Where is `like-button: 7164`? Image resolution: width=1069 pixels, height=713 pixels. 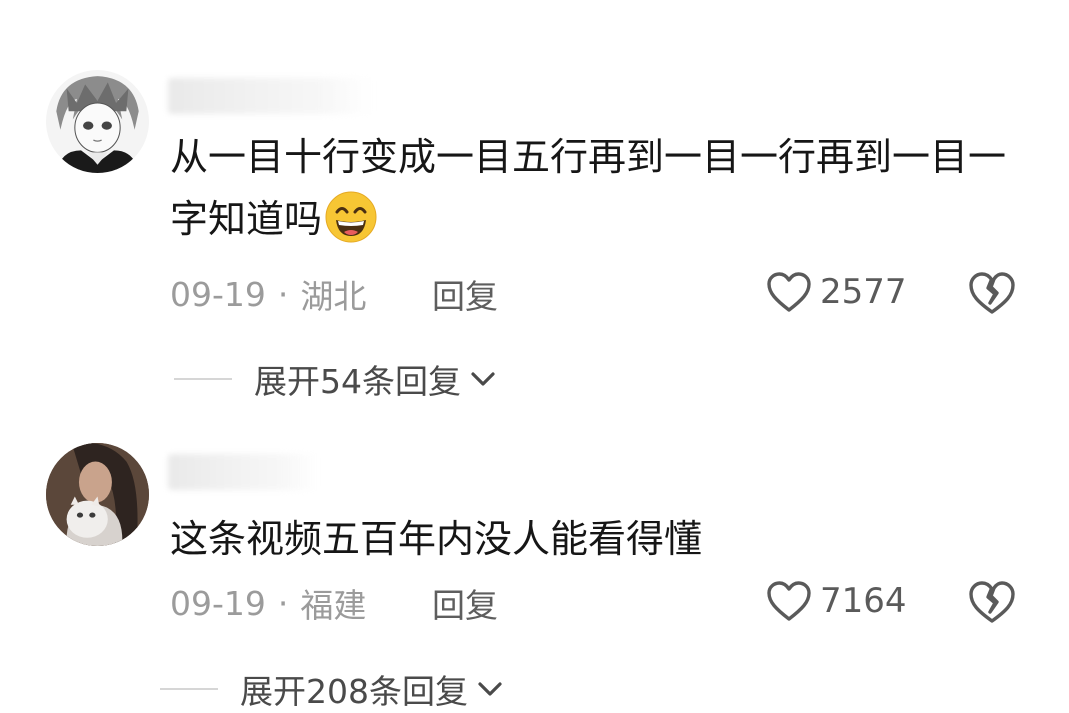 like-button: 7164 is located at coordinates (836, 601).